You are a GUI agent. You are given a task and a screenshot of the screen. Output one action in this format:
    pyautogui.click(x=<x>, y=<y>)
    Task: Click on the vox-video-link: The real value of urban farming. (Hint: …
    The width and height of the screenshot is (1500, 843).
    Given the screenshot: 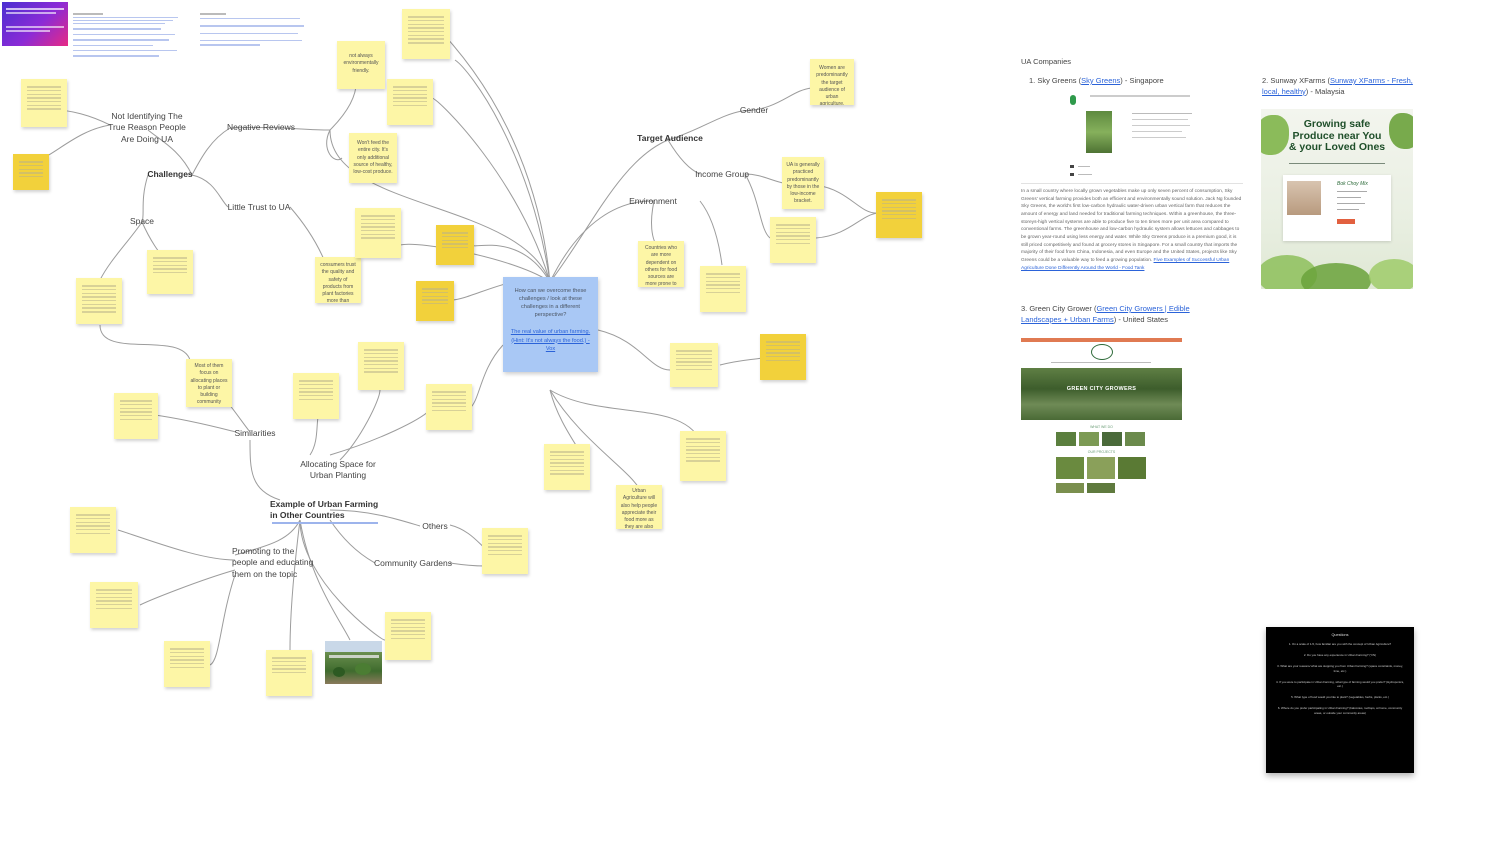 What is the action you would take?
    pyautogui.click(x=550, y=340)
    